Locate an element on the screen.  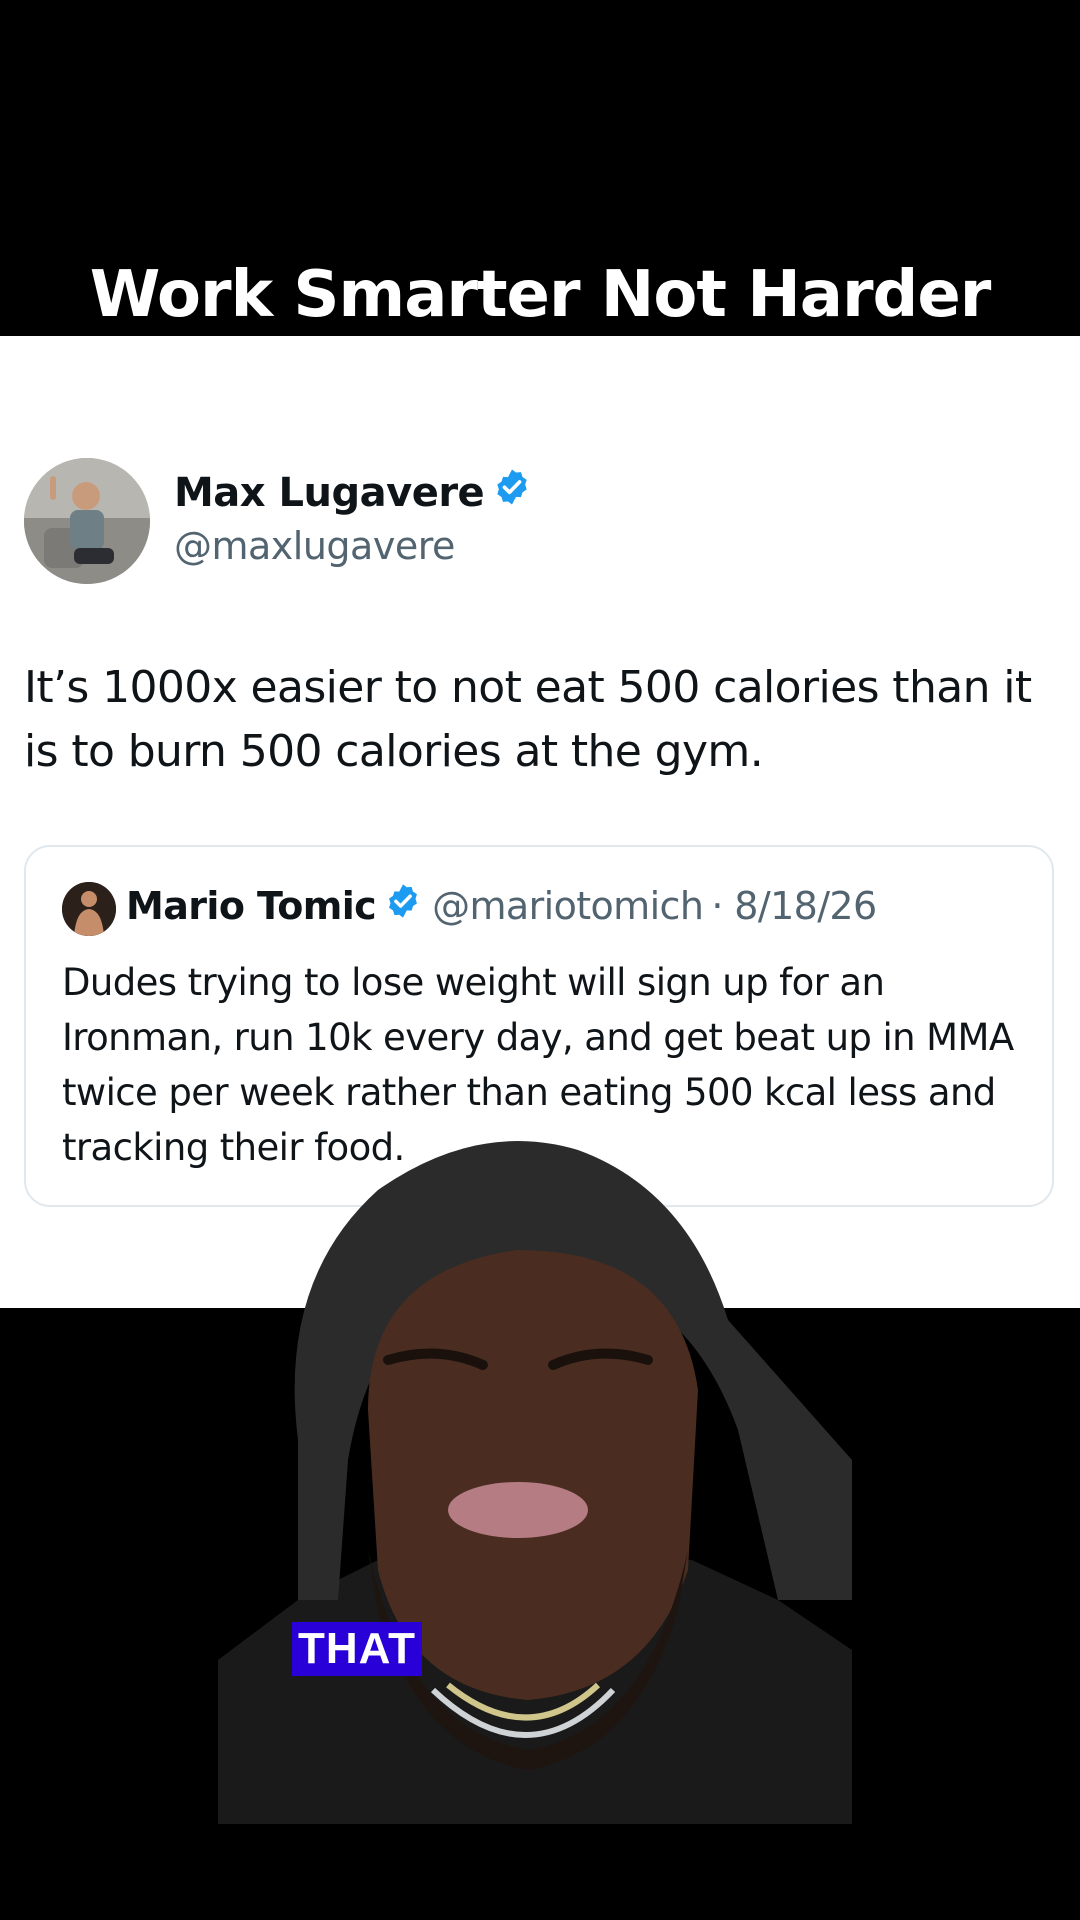
author-name: Max Lugavere is located at coordinates (353, 492).